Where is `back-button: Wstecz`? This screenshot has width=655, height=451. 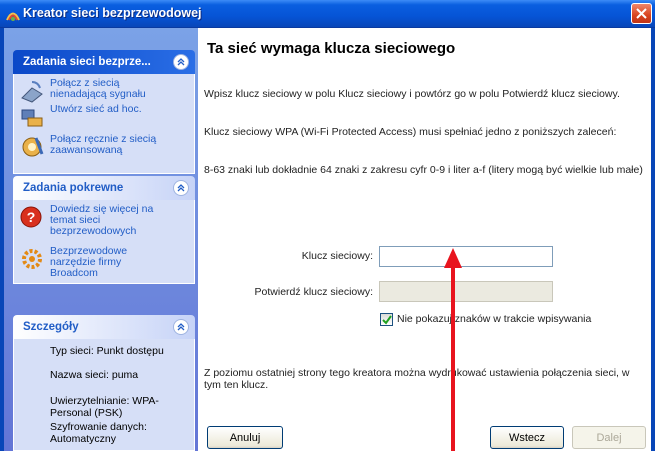 back-button: Wstecz is located at coordinates (527, 437).